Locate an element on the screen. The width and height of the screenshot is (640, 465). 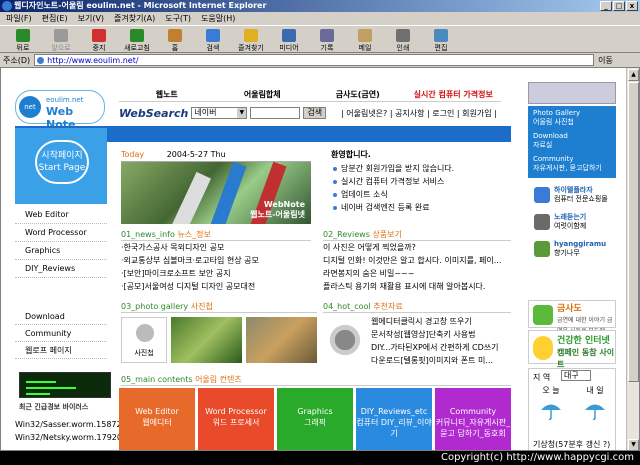
photo-watermark: WebNote 웹노트-어울림넷 is located at coordinates (277, 210).